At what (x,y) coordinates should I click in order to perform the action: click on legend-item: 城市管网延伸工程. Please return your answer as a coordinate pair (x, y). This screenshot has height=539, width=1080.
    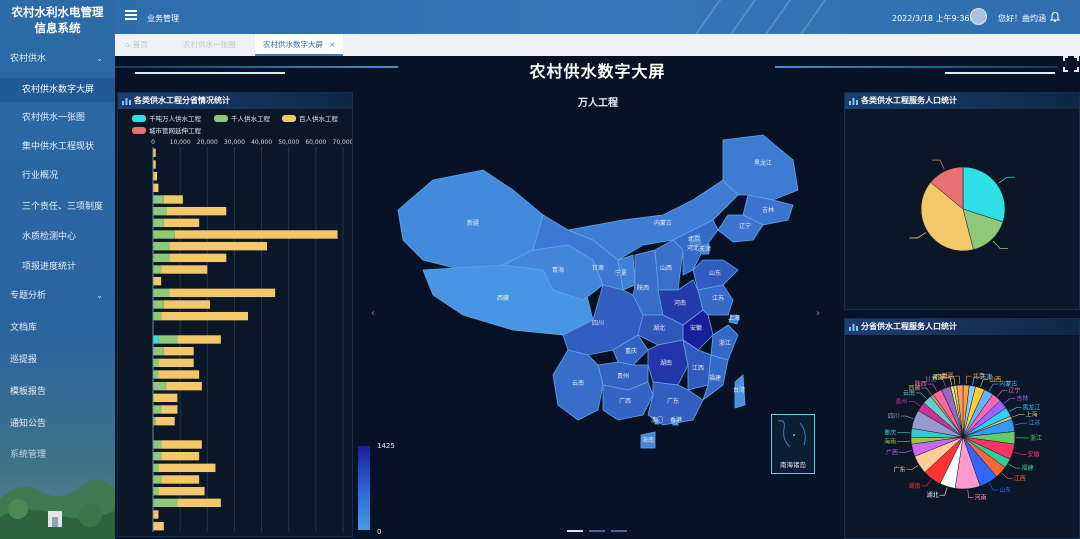
    Looking at the image, I should click on (166, 130).